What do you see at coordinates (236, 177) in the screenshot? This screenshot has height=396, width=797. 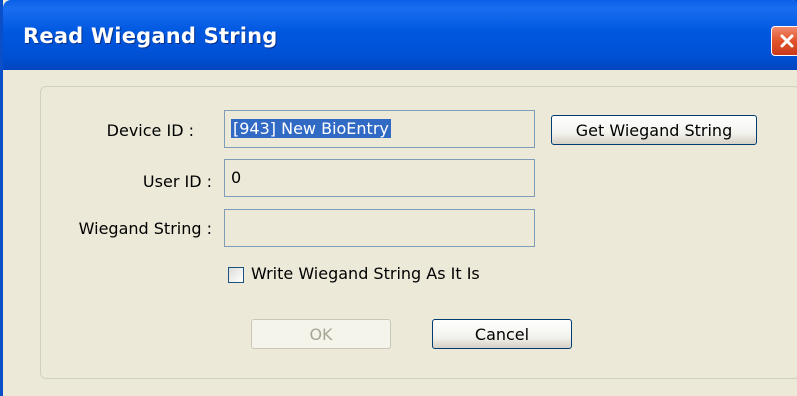 I see `user-id-value: 0` at bounding box center [236, 177].